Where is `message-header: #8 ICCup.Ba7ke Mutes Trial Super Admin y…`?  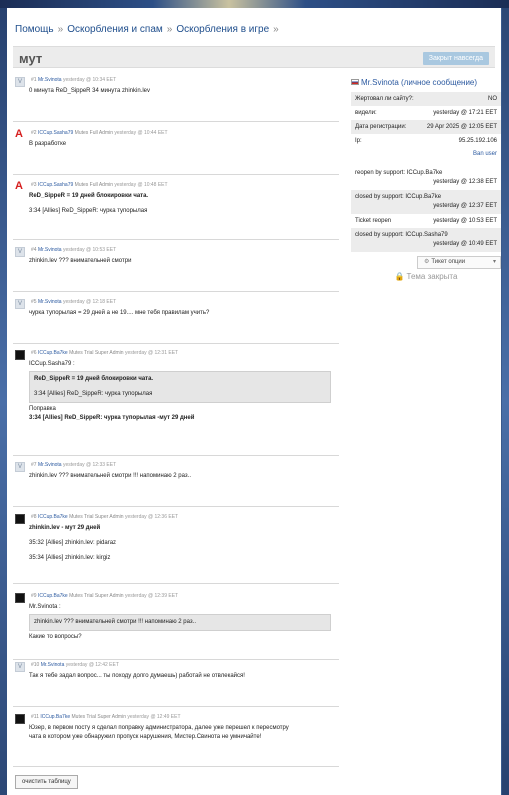
message-header: #8 ICCup.Ba7ke Mutes Trial Super Admin y… is located at coordinates (173, 519).